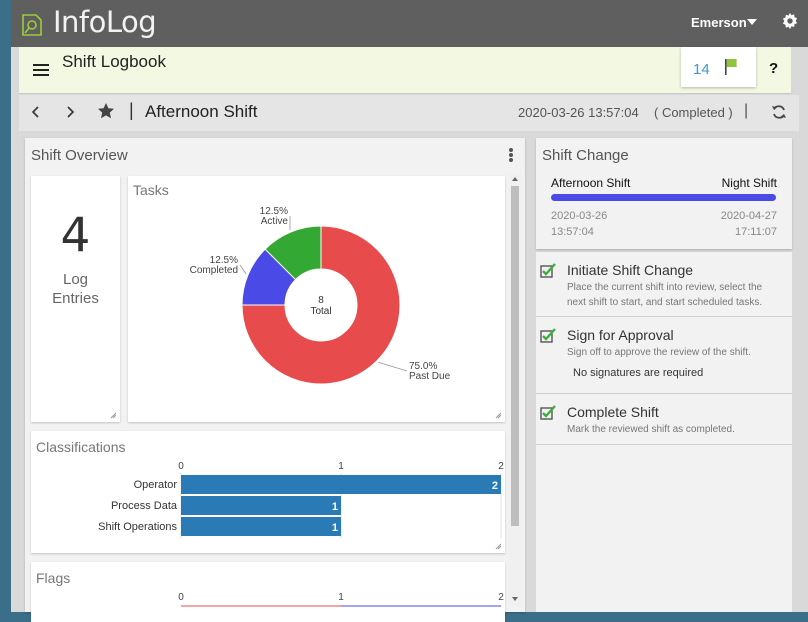 This screenshot has height=622, width=808. I want to click on log-label-line-1: Log, so click(75, 279).